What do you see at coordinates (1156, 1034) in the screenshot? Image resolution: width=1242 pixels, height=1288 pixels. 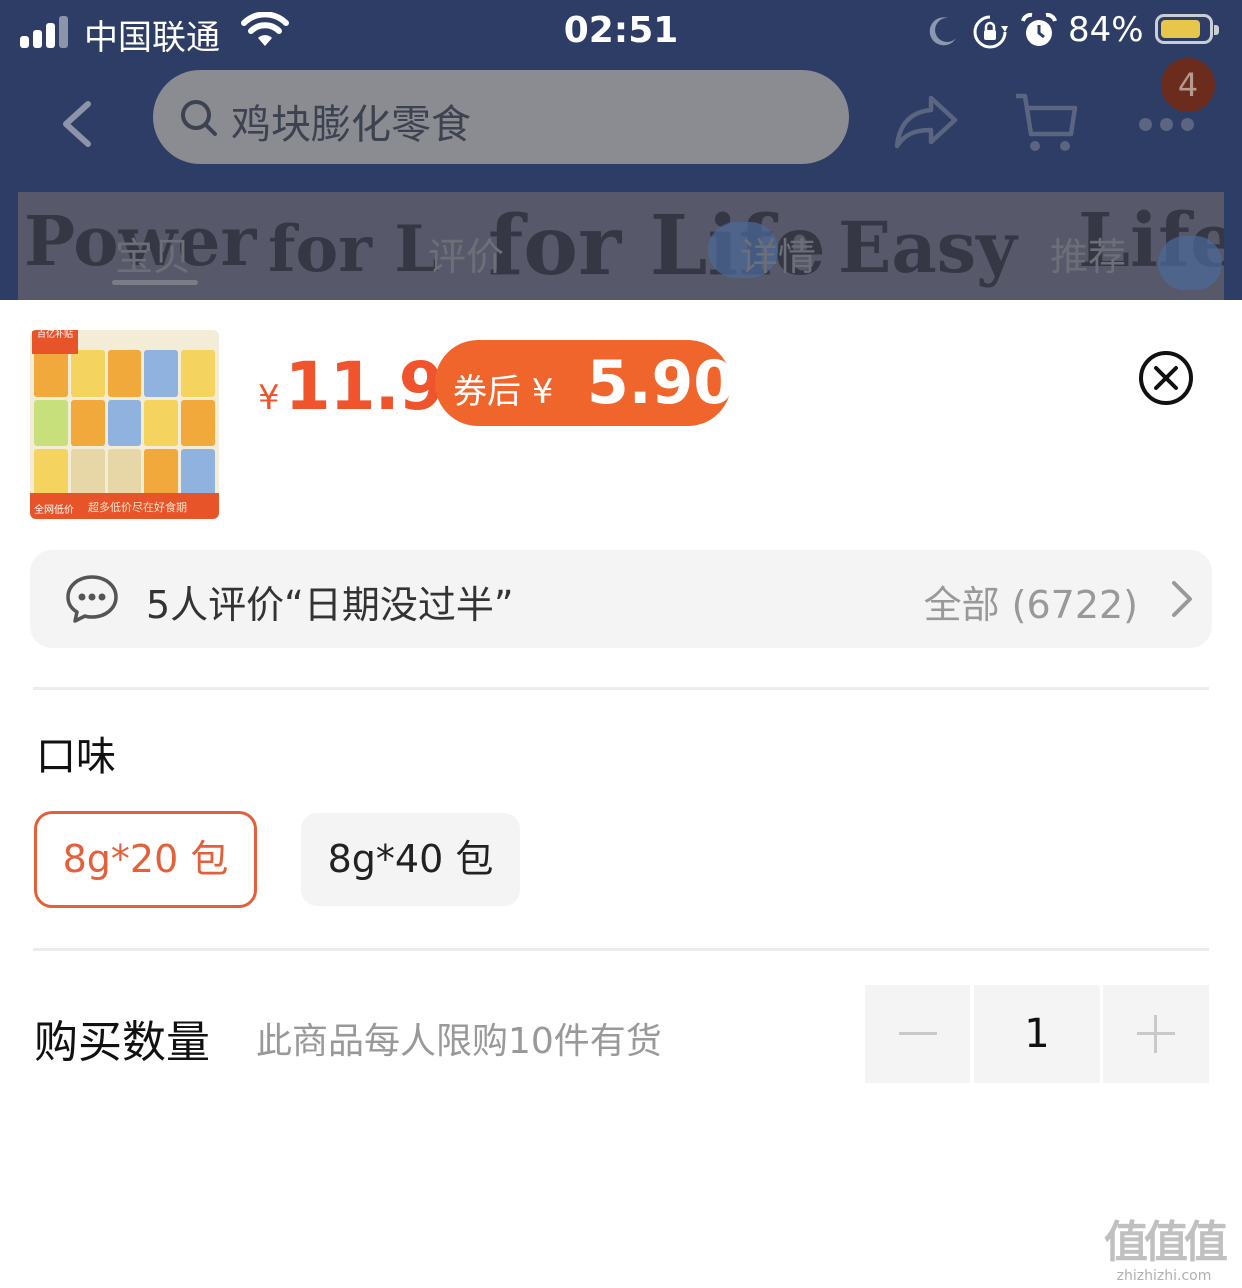 I see `quantity-increment-button` at bounding box center [1156, 1034].